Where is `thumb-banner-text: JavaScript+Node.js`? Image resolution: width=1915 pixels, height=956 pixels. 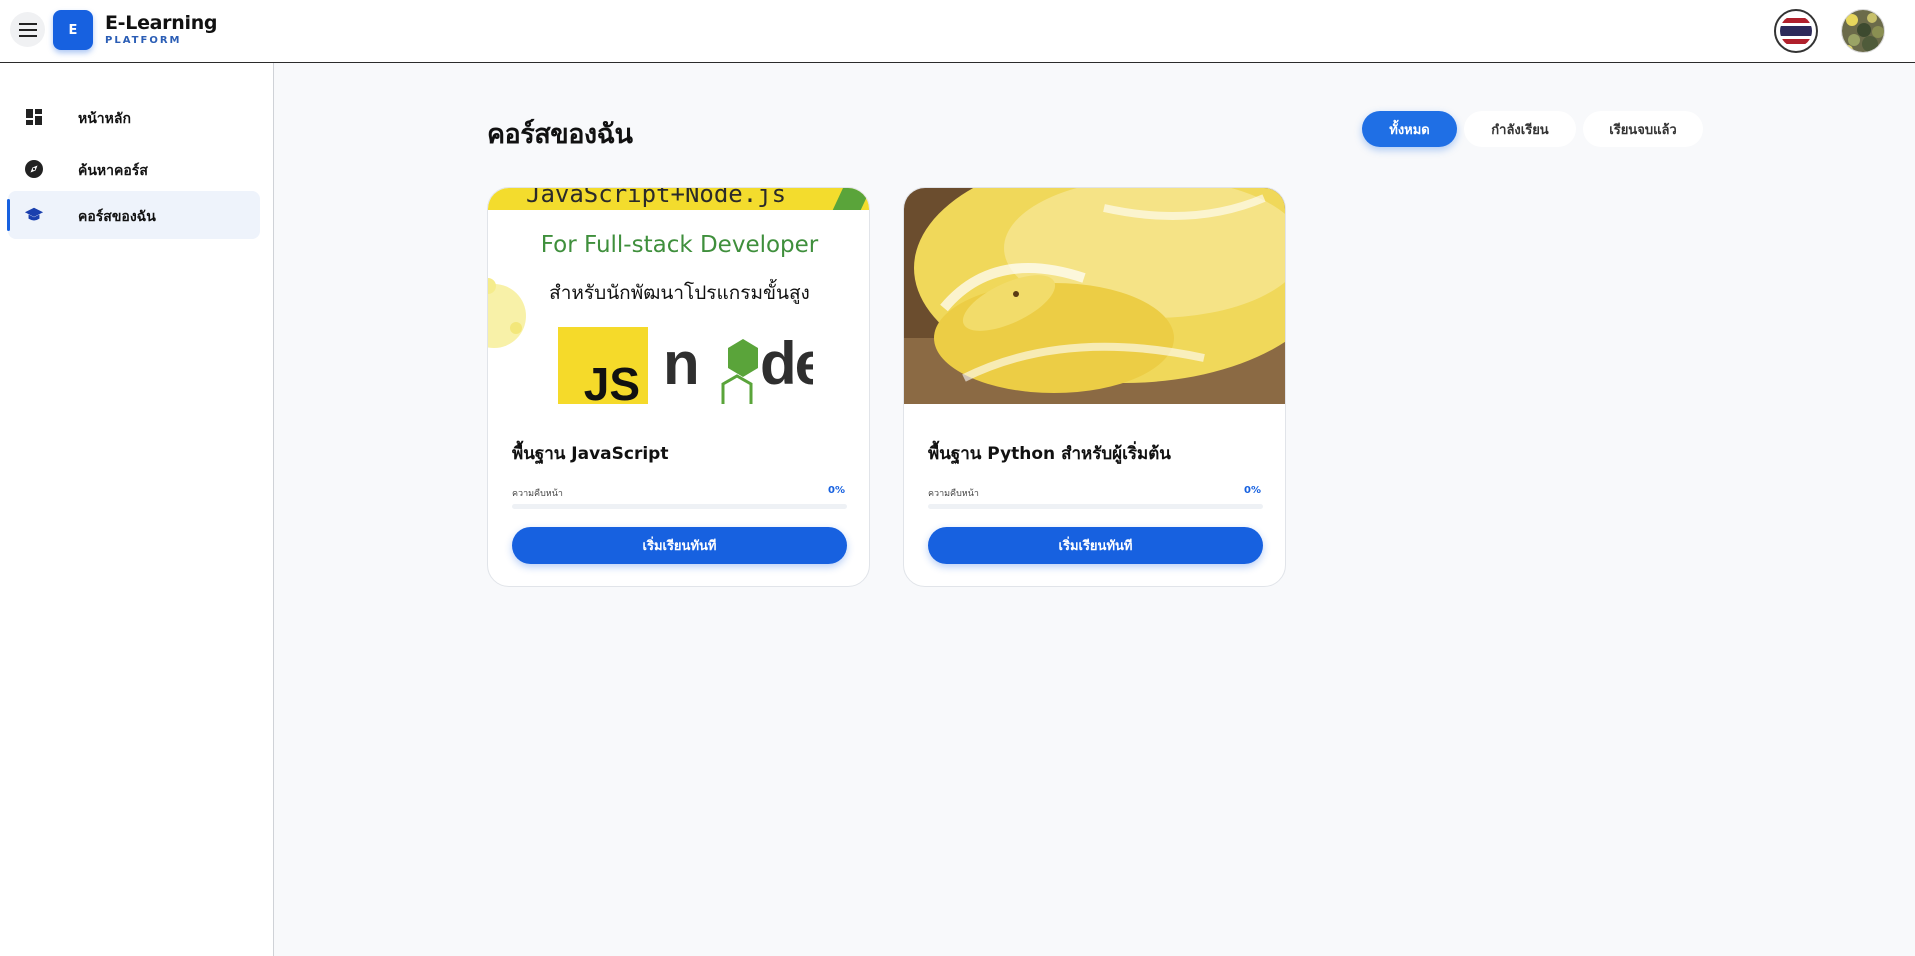 thumb-banner-text: JavaScript+Node.js is located at coordinates (656, 198).